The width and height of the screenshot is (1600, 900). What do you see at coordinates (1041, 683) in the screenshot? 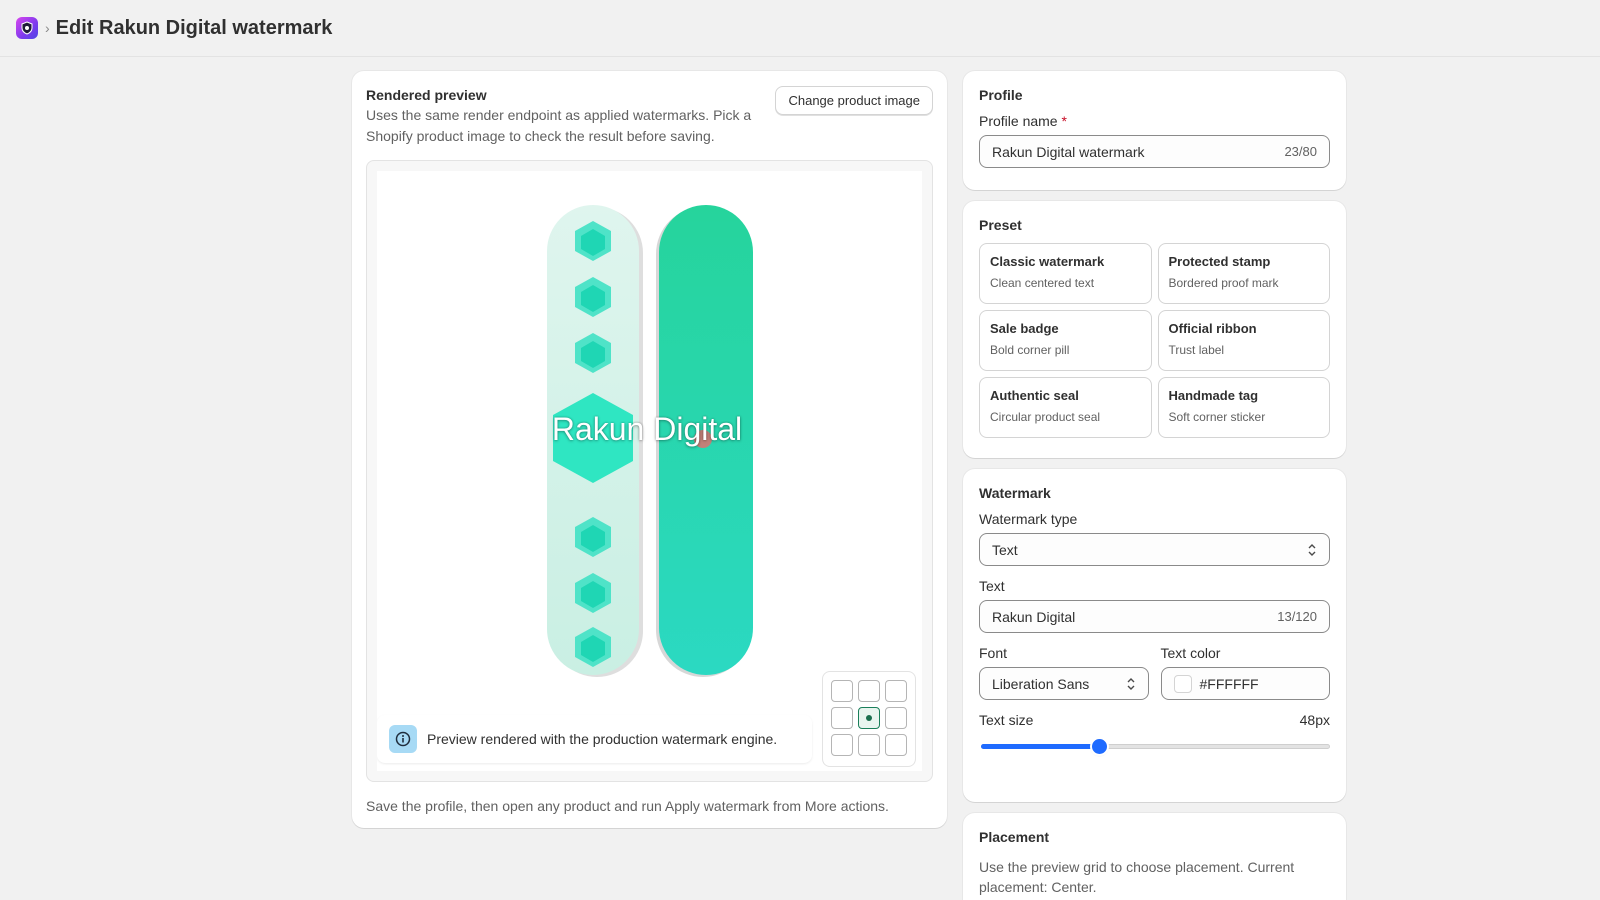
I see `font-value: Liberation Sans` at bounding box center [1041, 683].